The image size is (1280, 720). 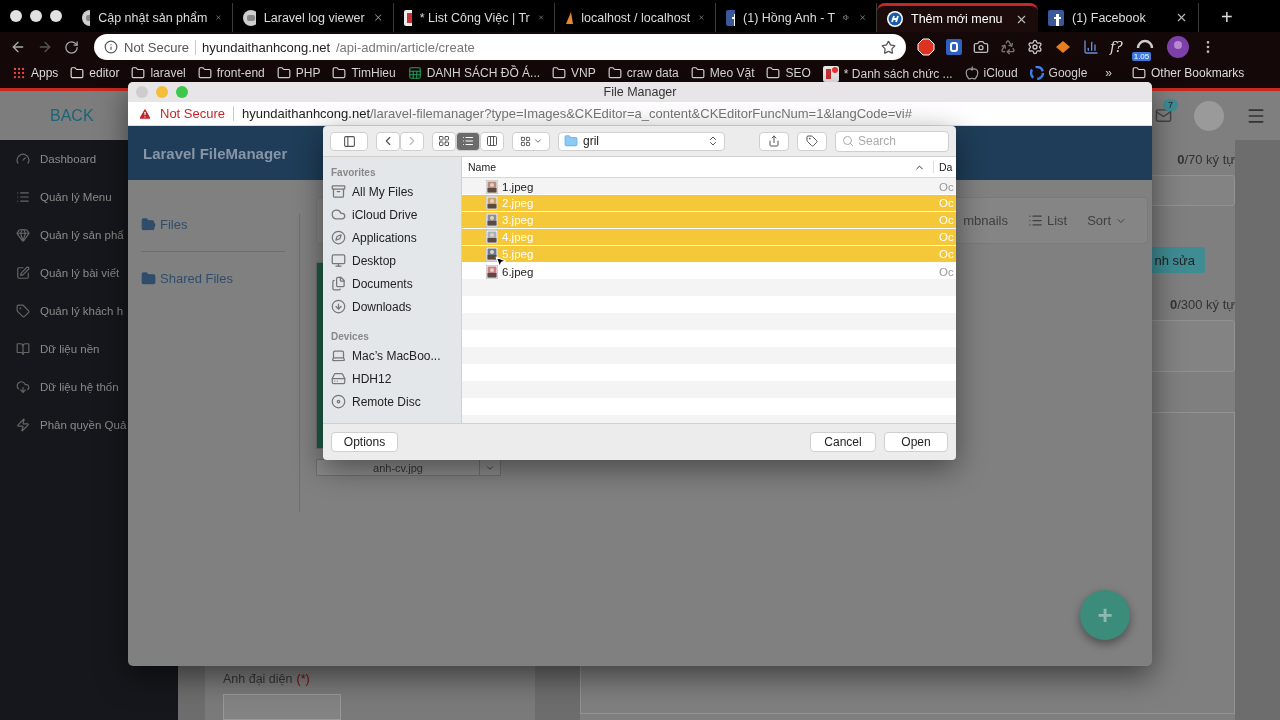 What do you see at coordinates (215, 153) in the screenshot?
I see `app-title: Laravel FileManager` at bounding box center [215, 153].